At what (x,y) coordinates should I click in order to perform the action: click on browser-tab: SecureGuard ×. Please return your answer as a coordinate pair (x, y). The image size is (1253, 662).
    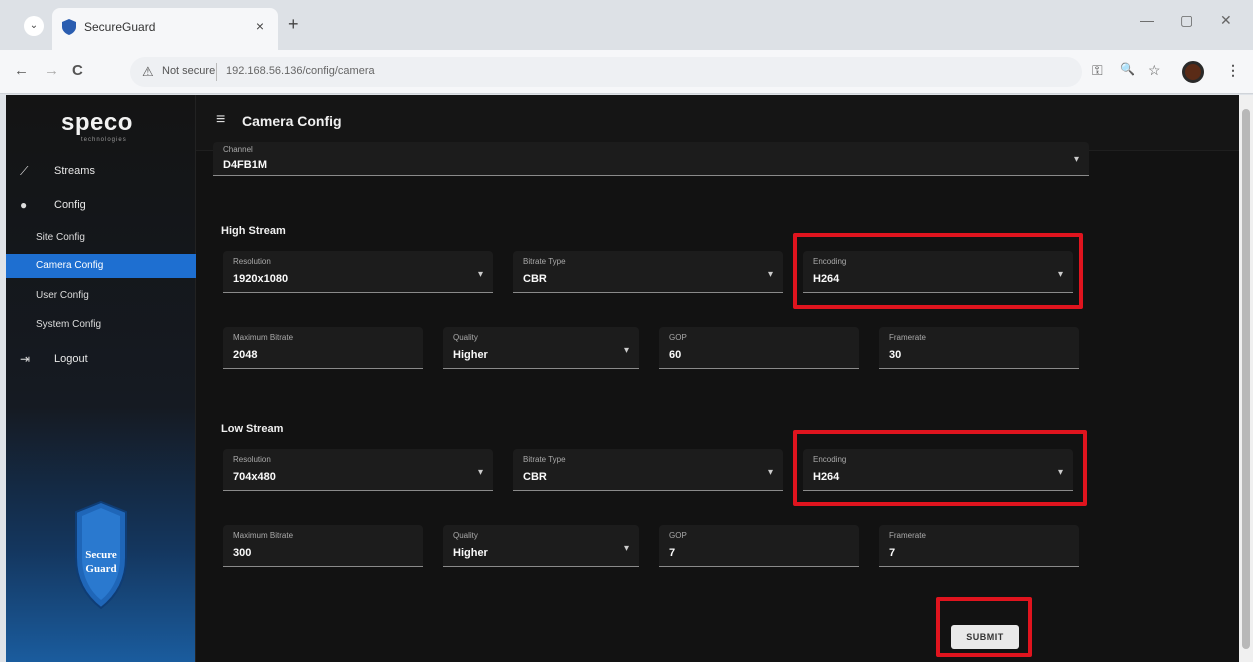
    Looking at the image, I should click on (165, 29).